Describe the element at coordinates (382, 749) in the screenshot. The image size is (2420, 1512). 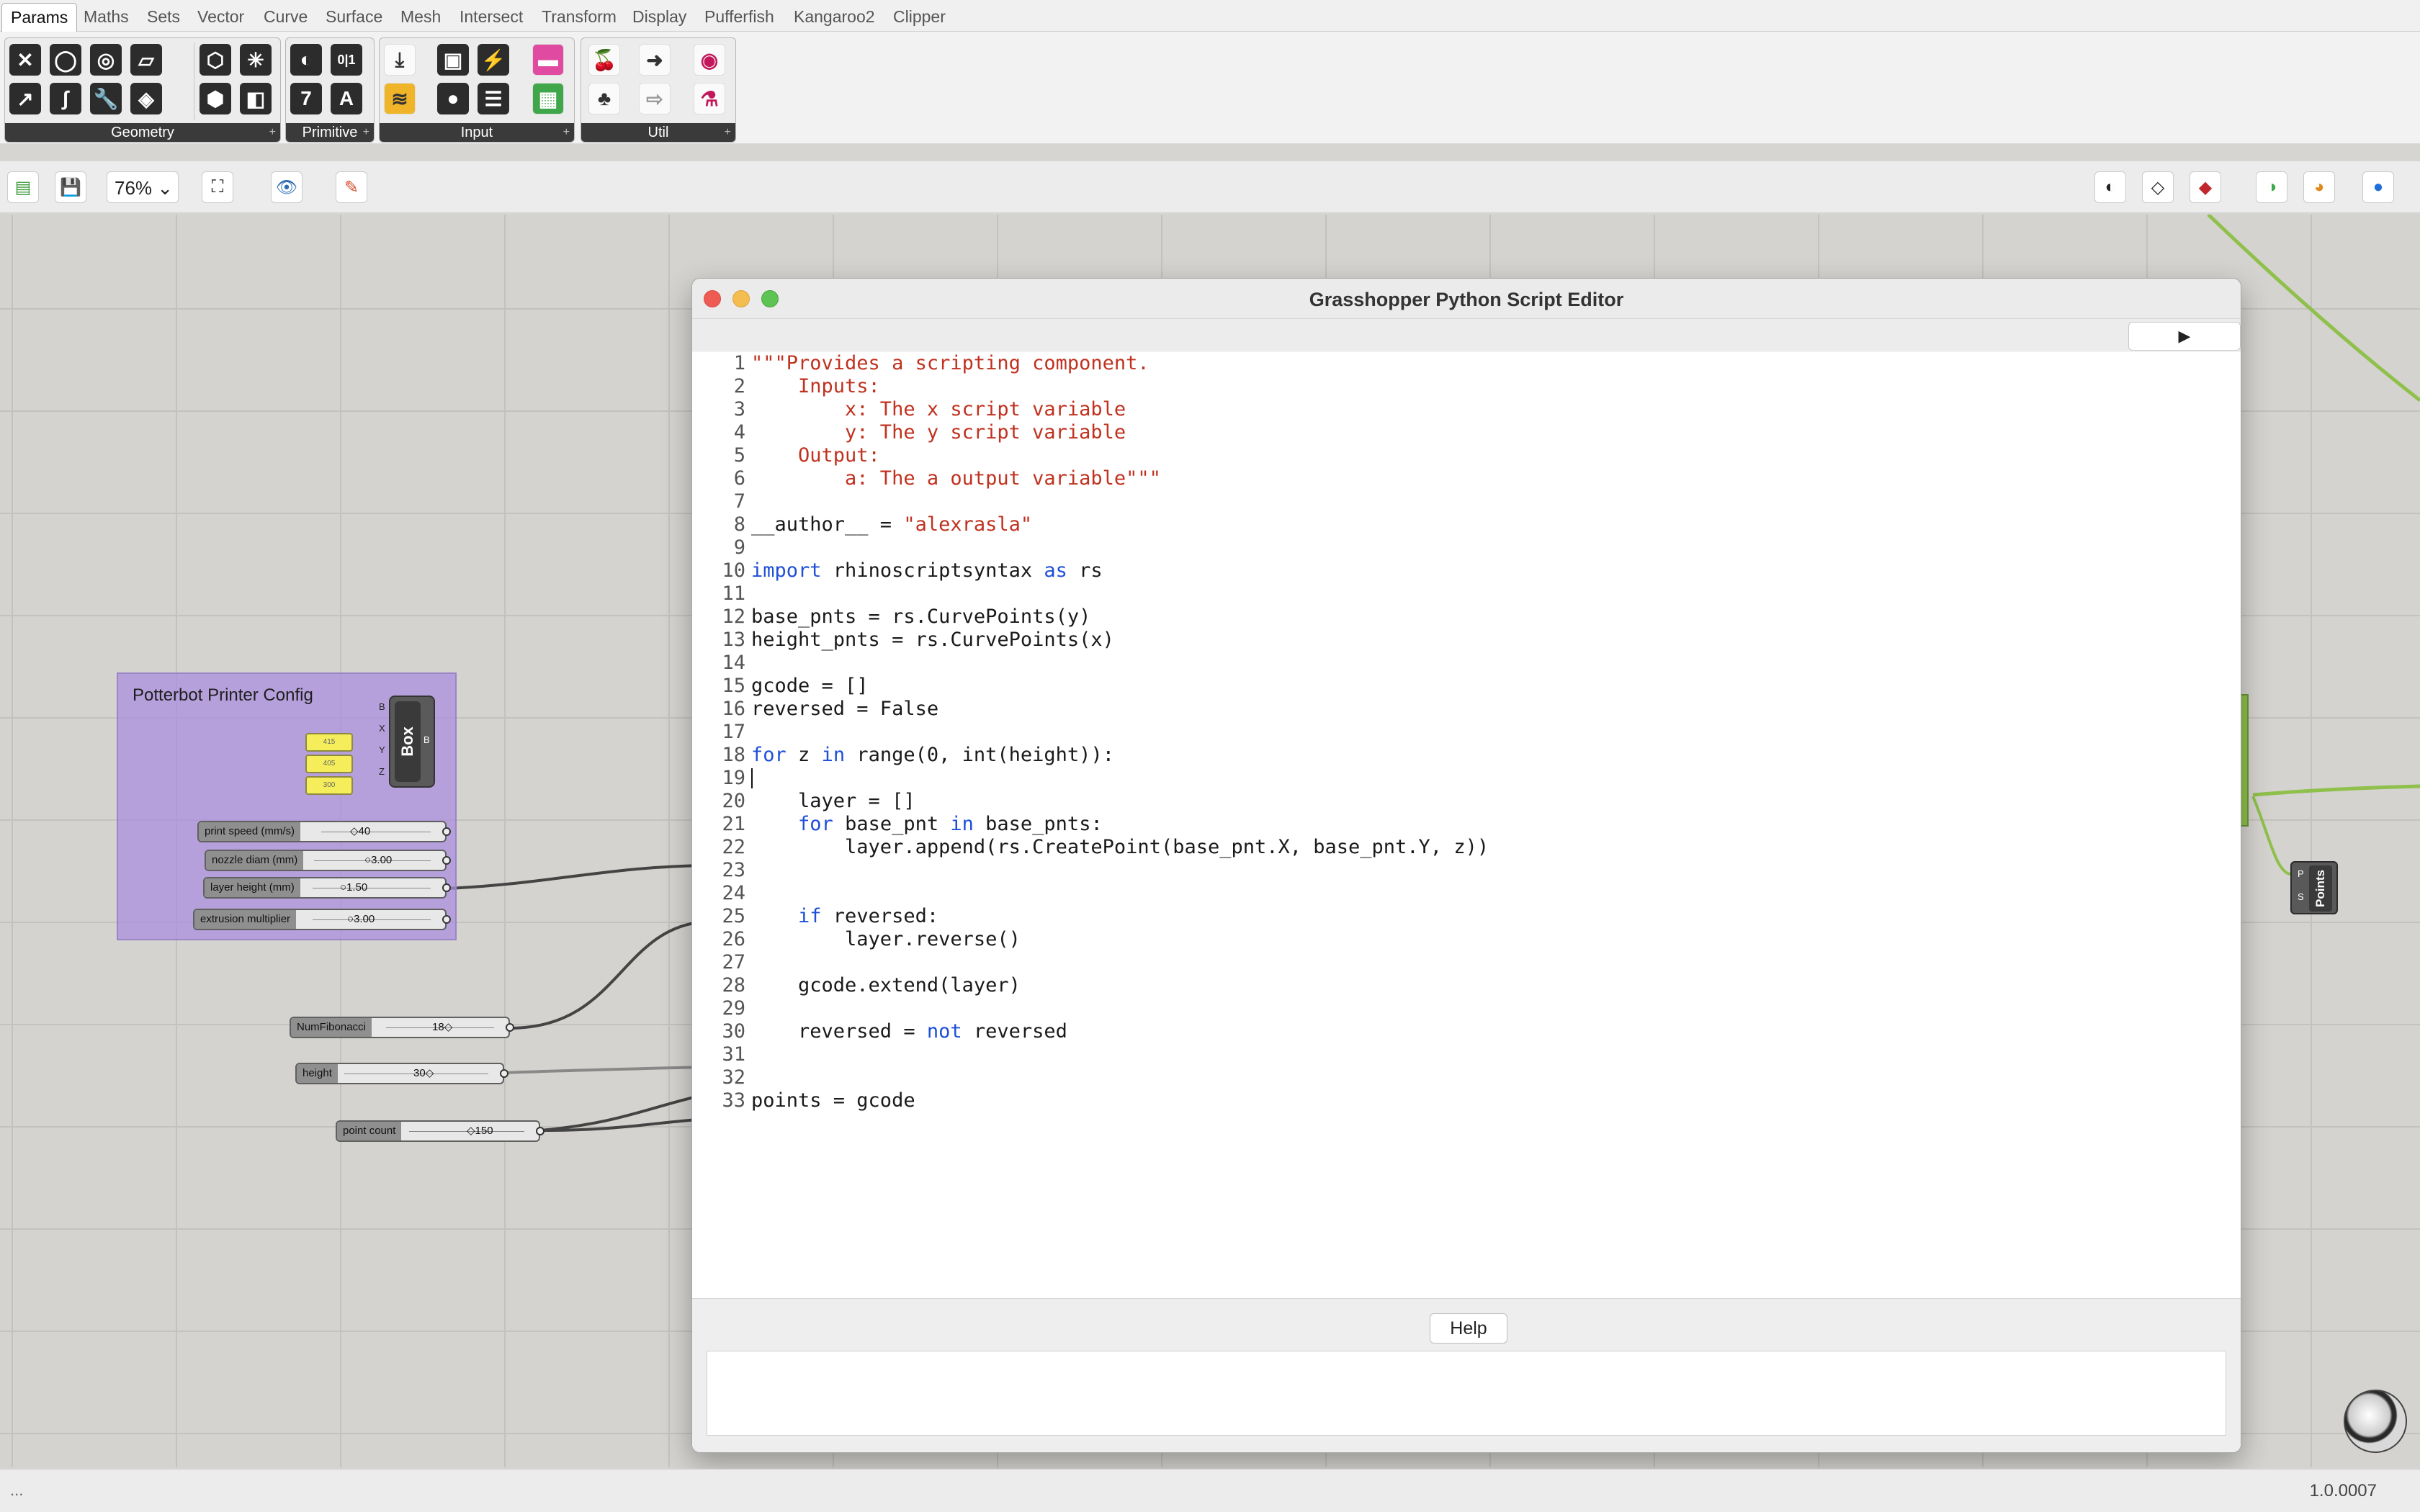
I see `box-input-y: Y` at that location.